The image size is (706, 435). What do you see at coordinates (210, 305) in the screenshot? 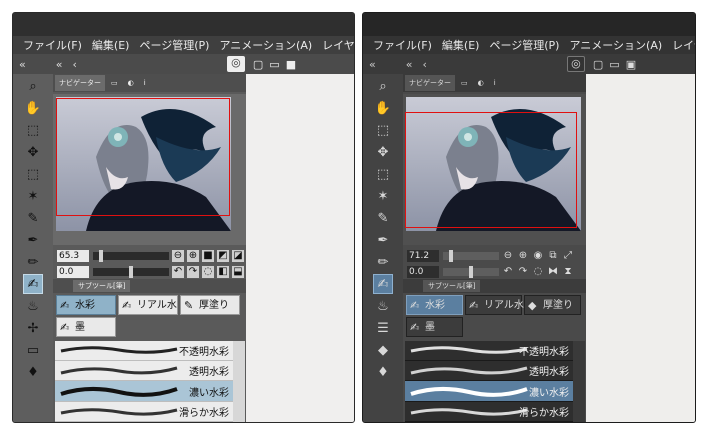
I see `group-thick-paint: ✎ 厚塗り` at bounding box center [210, 305].